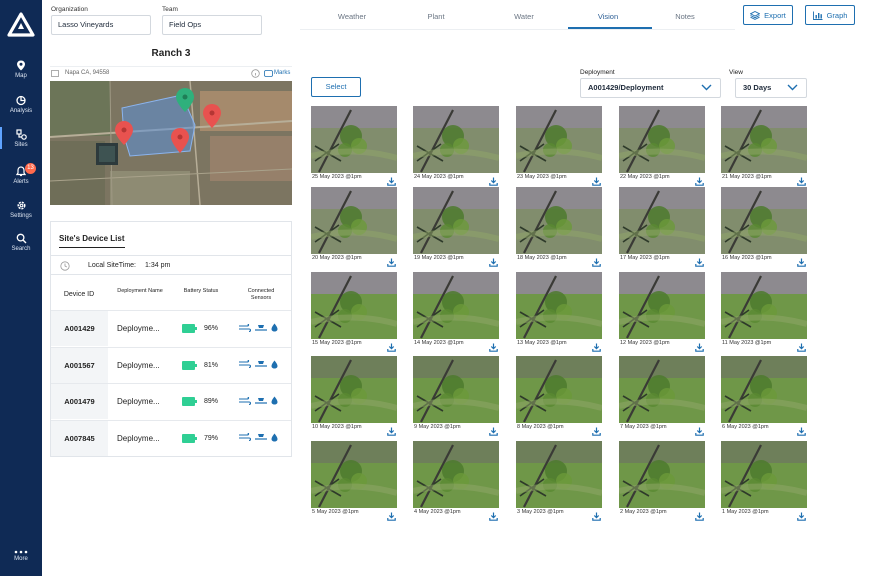 The image size is (880, 576). I want to click on device-row: A001479 Deployme... 89%, so click(171, 402).